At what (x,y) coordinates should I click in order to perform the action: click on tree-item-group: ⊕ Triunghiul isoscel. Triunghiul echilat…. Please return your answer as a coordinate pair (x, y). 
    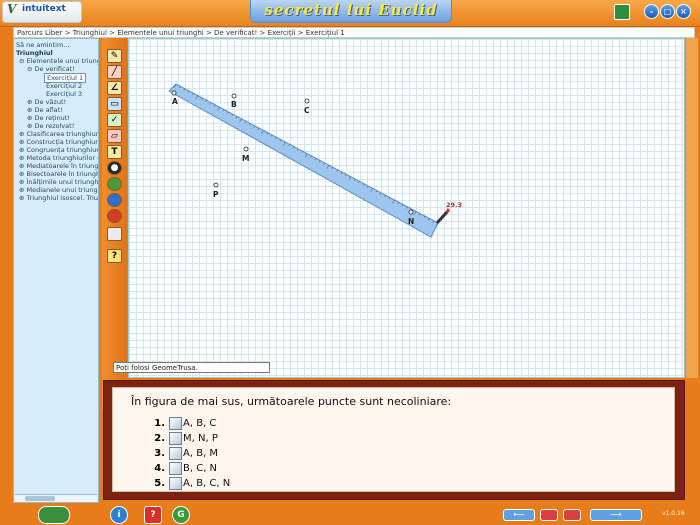
    Looking at the image, I should click on (58, 198).